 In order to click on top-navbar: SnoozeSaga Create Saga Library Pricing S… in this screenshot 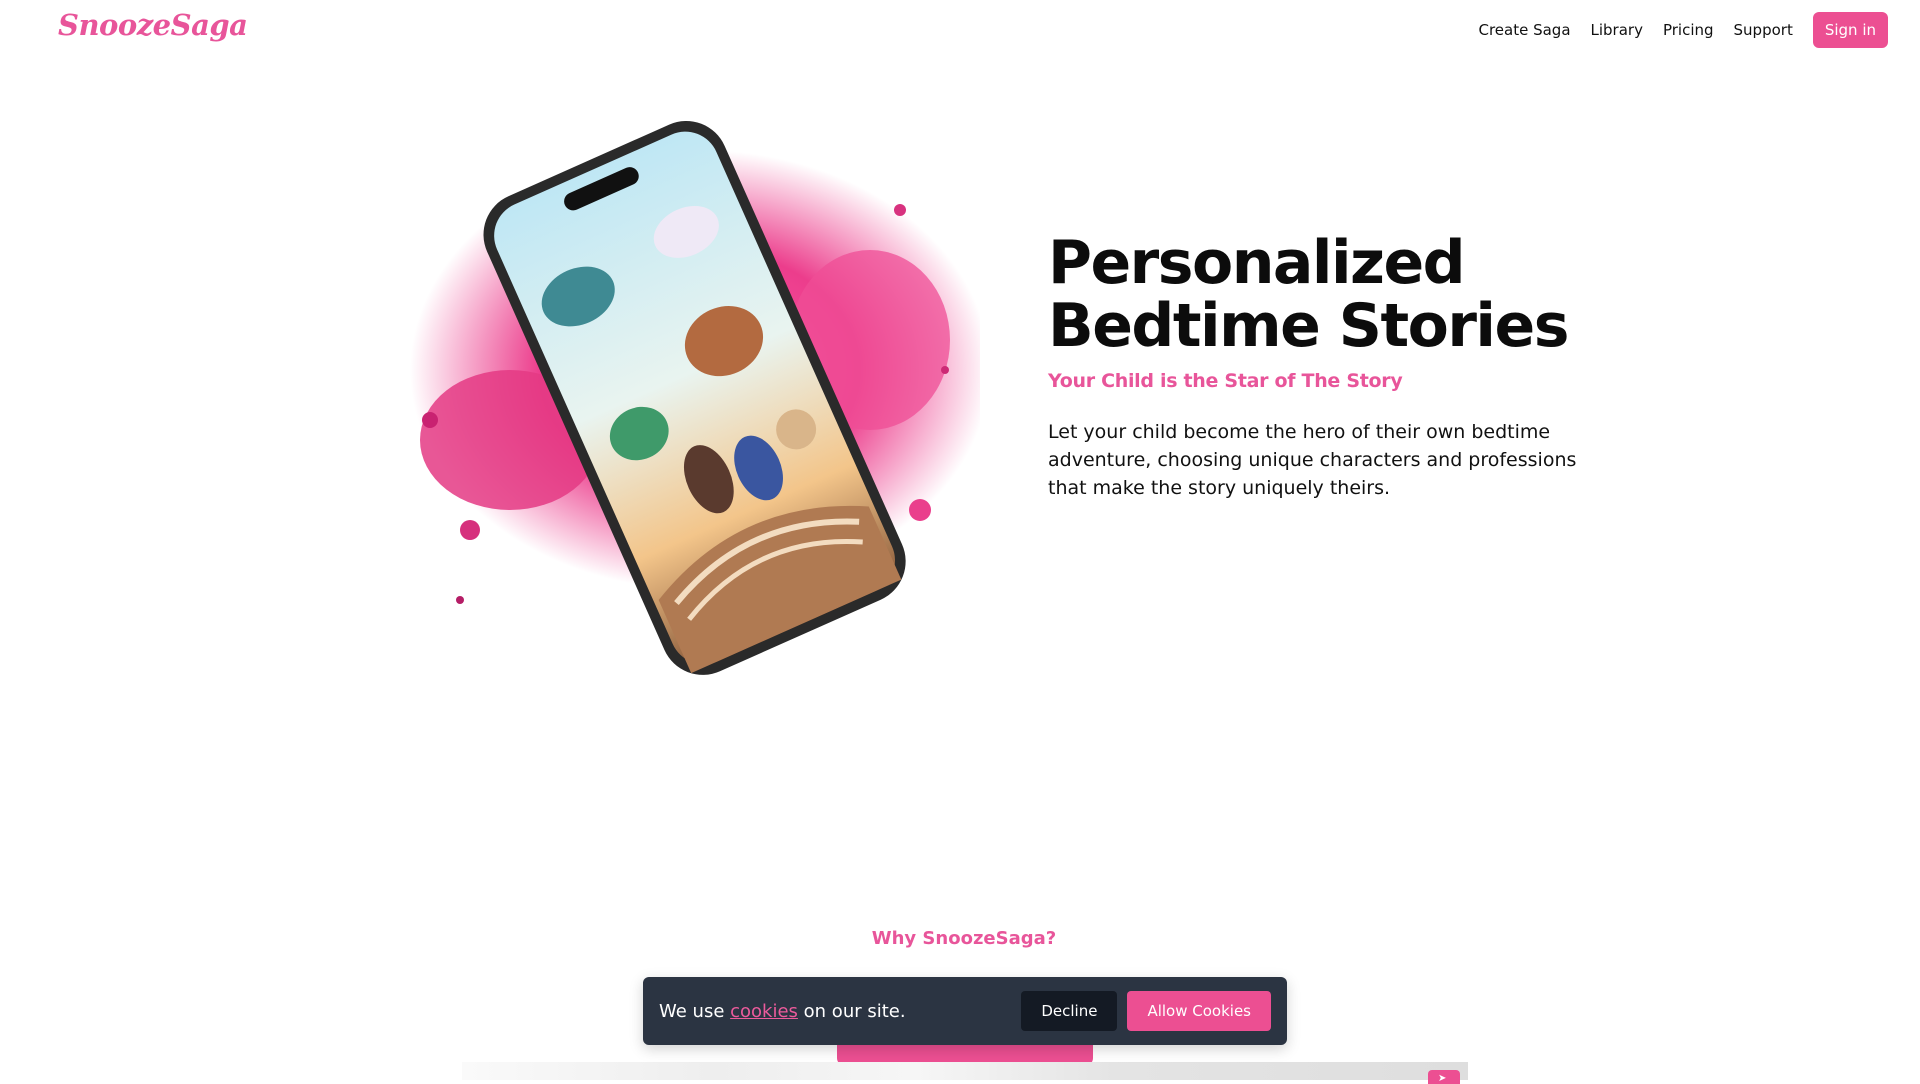, I will do `click(960, 30)`.